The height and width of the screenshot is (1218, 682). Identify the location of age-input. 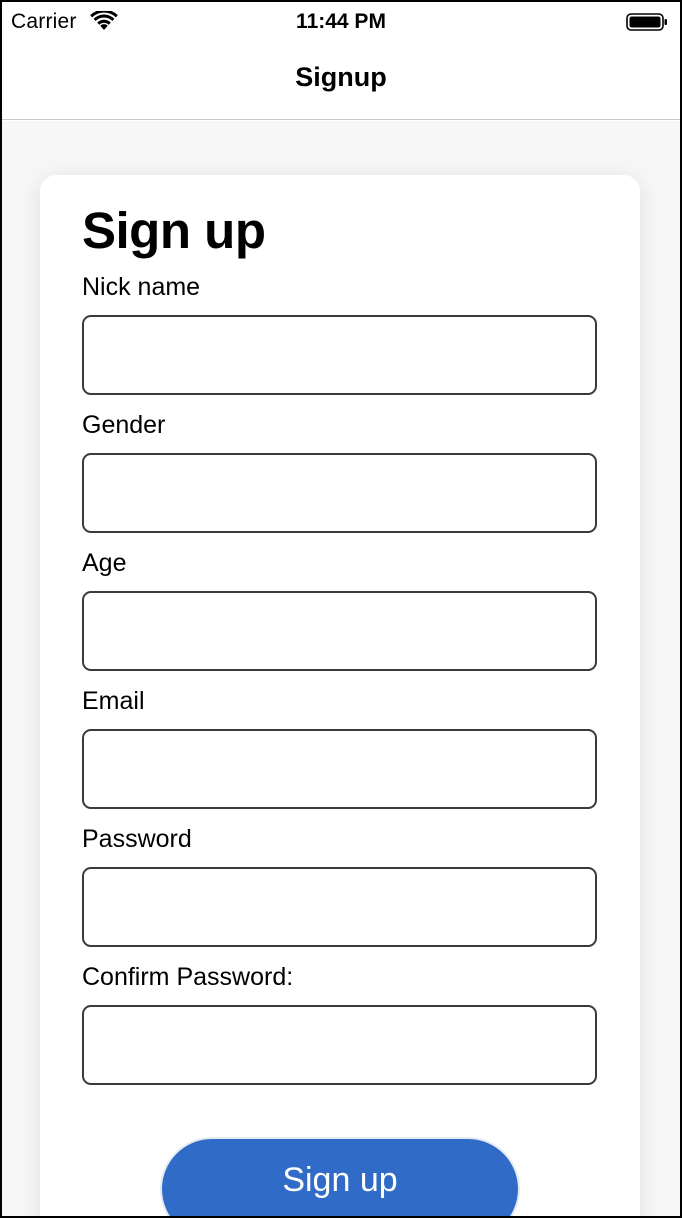
(339, 631).